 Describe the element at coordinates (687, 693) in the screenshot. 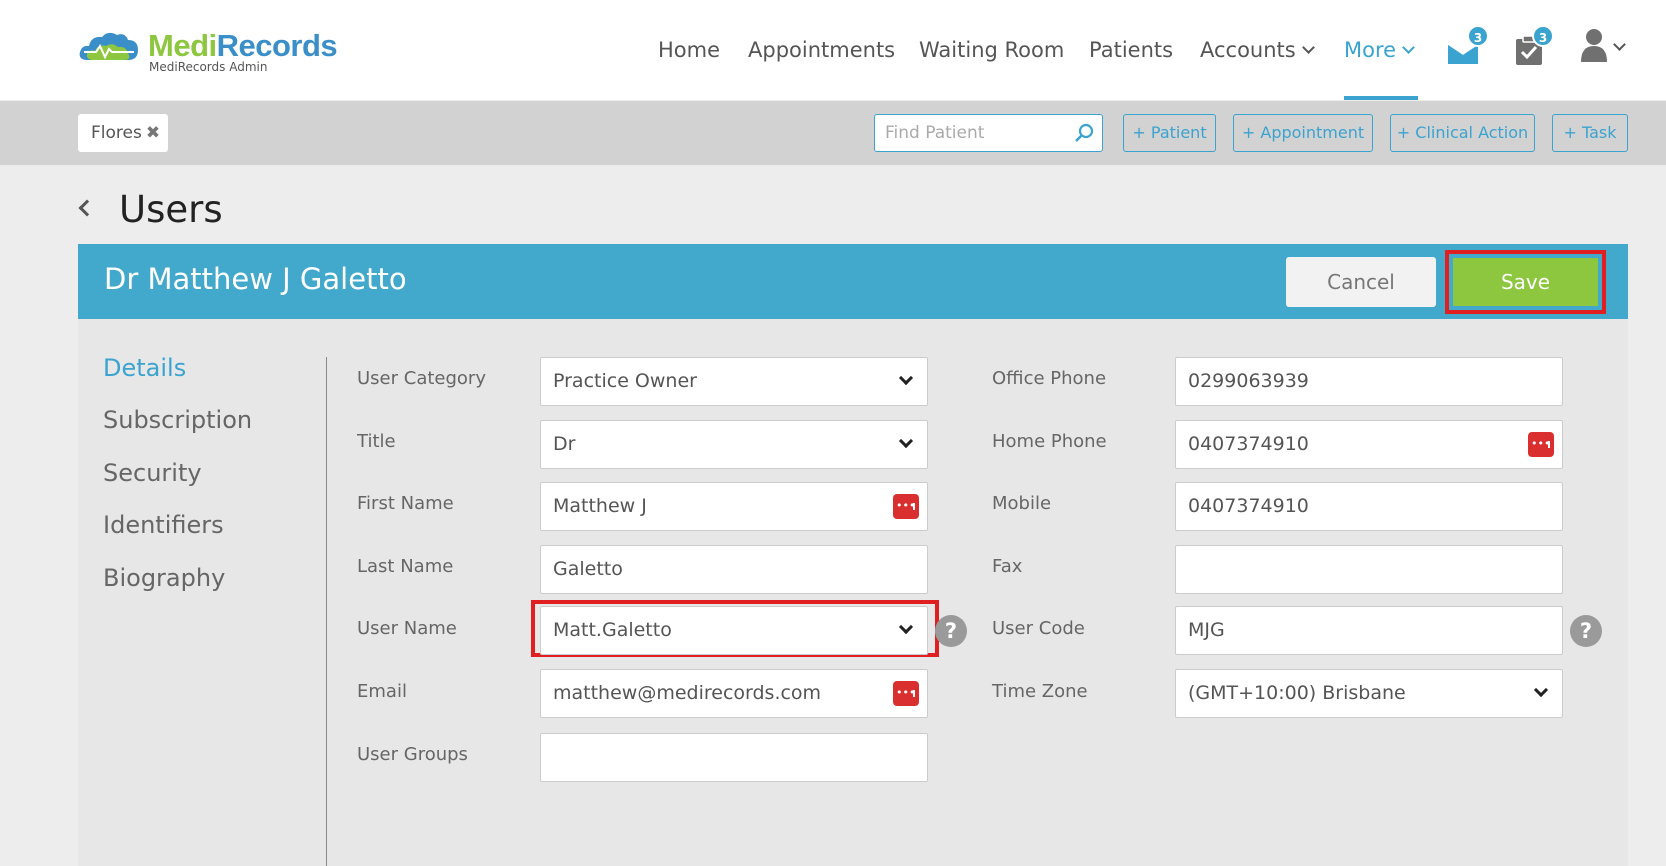

I see `email-value: matthew@medirecords.com` at that location.